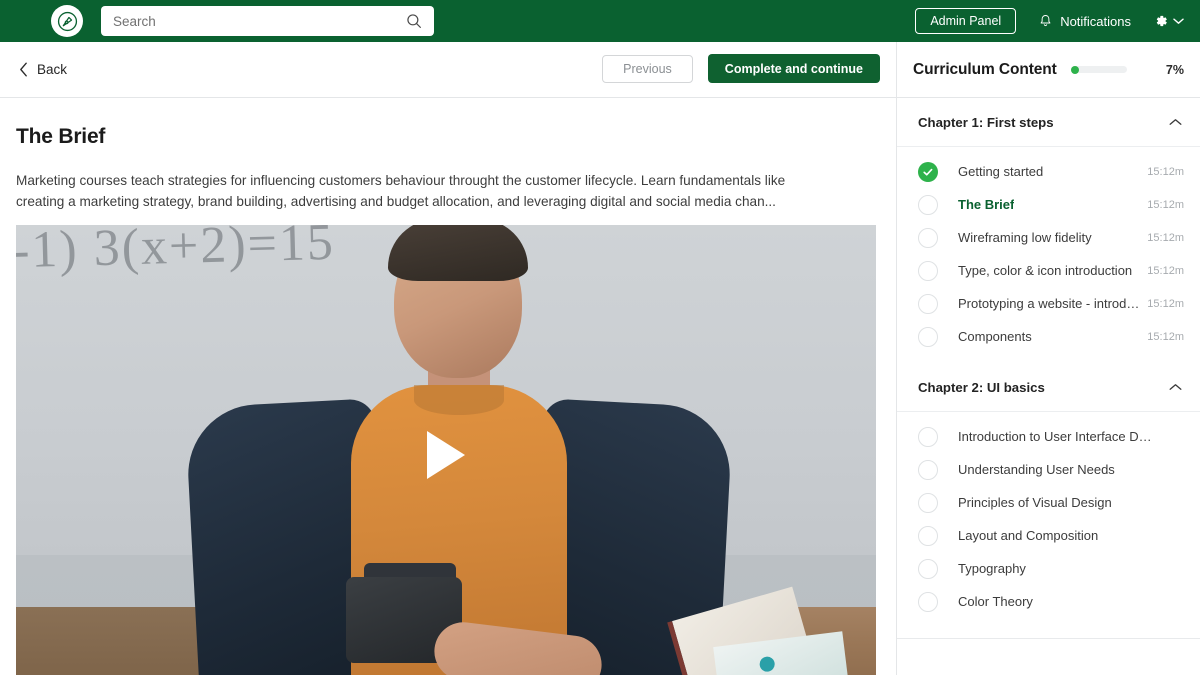 This screenshot has width=1200, height=675. What do you see at coordinates (1048, 336) in the screenshot?
I see `lesson-item: Components 15:12m` at bounding box center [1048, 336].